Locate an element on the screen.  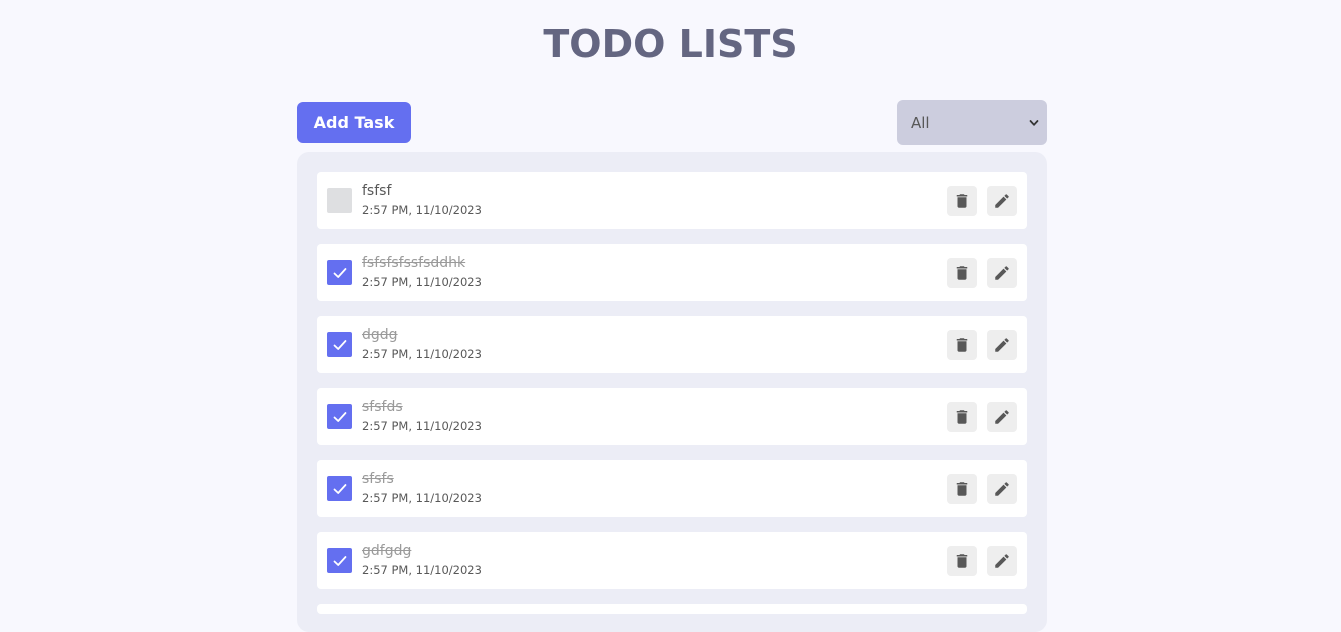
filter-selected-value: All is located at coordinates (920, 122).